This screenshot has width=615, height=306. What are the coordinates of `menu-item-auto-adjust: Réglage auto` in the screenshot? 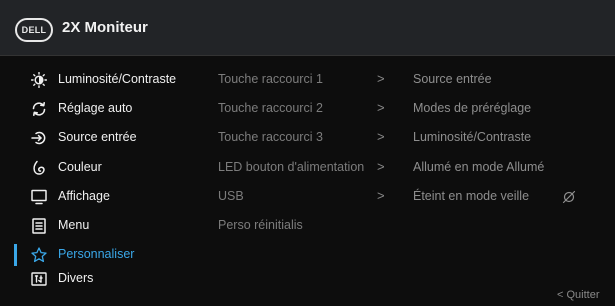 It's located at (107, 109).